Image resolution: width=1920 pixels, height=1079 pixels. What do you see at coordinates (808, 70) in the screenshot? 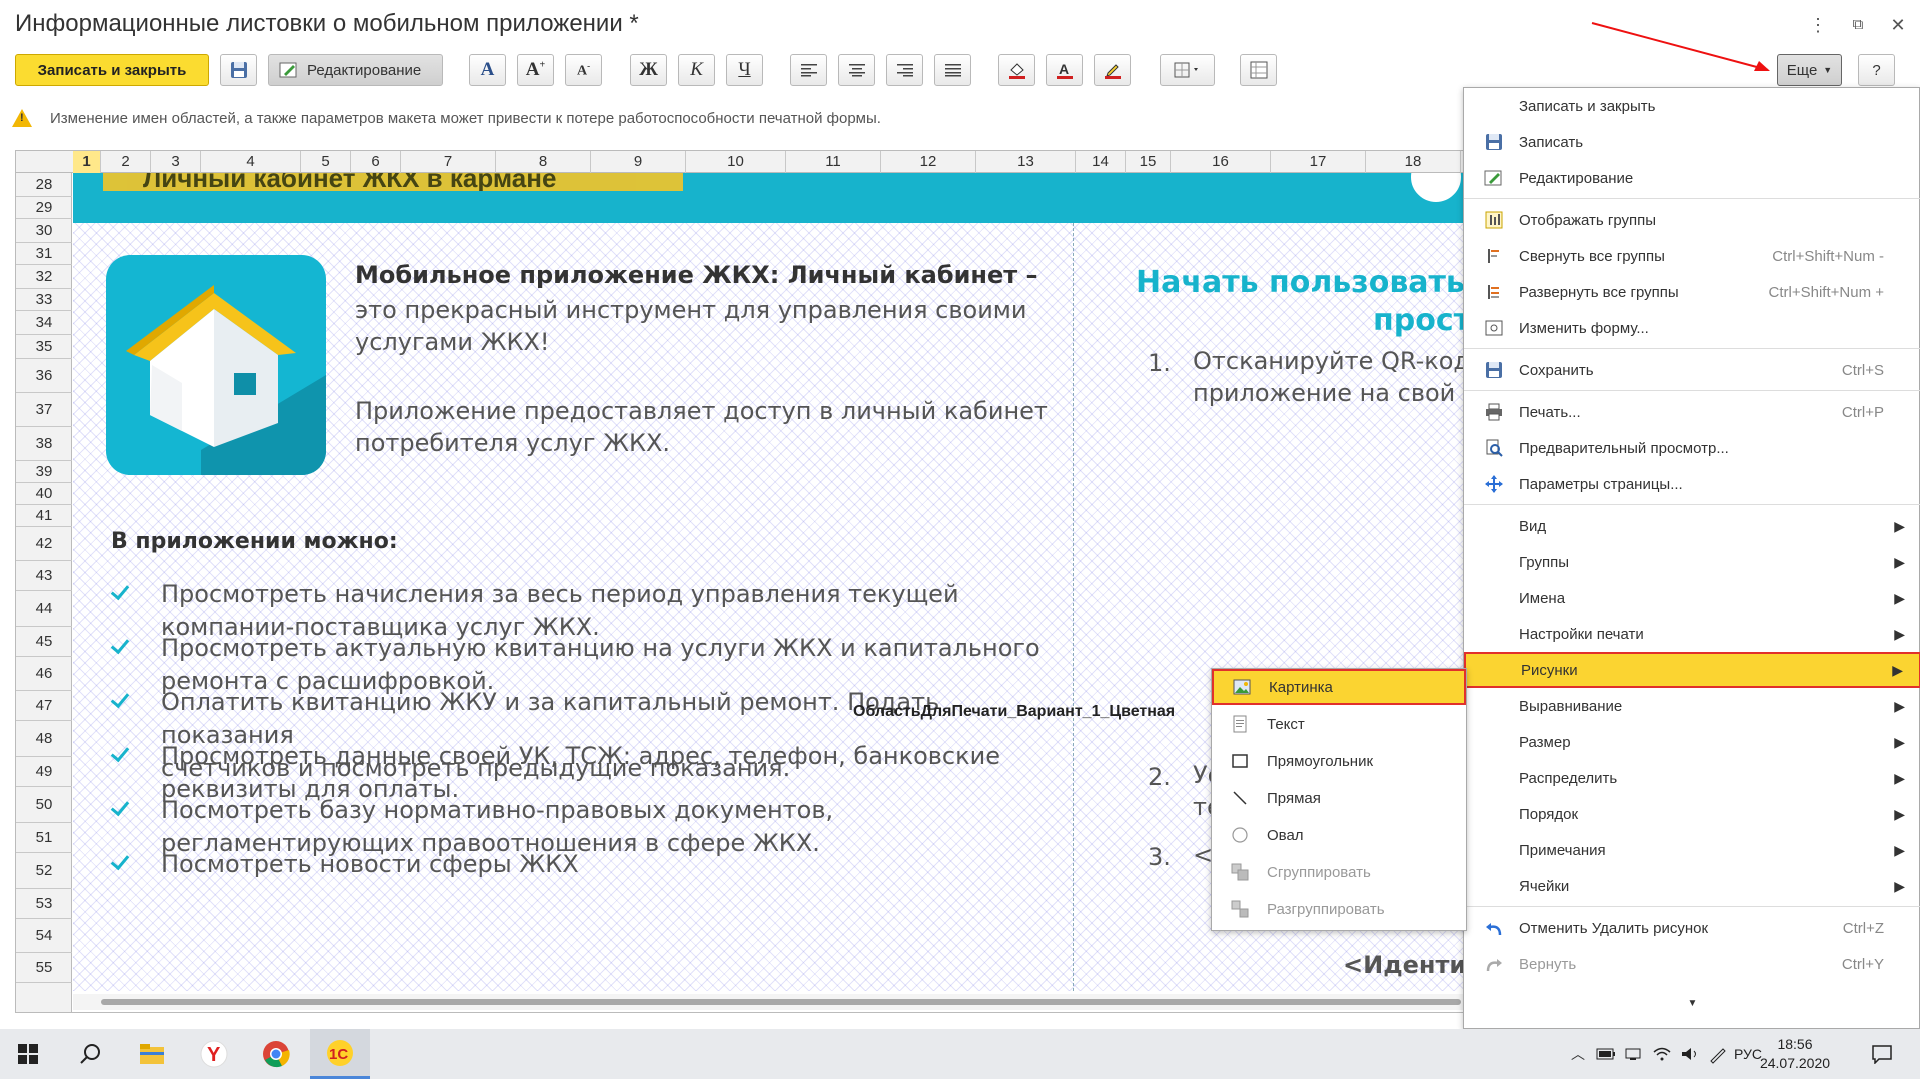
I see `align-left-button` at bounding box center [808, 70].